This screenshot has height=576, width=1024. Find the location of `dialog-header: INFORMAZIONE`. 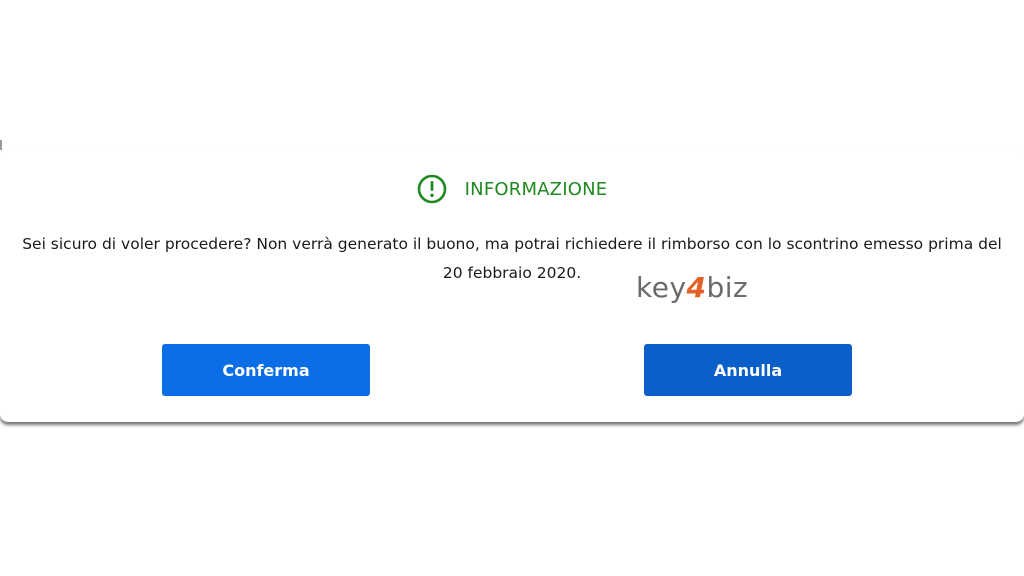

dialog-header: INFORMAZIONE is located at coordinates (512, 189).